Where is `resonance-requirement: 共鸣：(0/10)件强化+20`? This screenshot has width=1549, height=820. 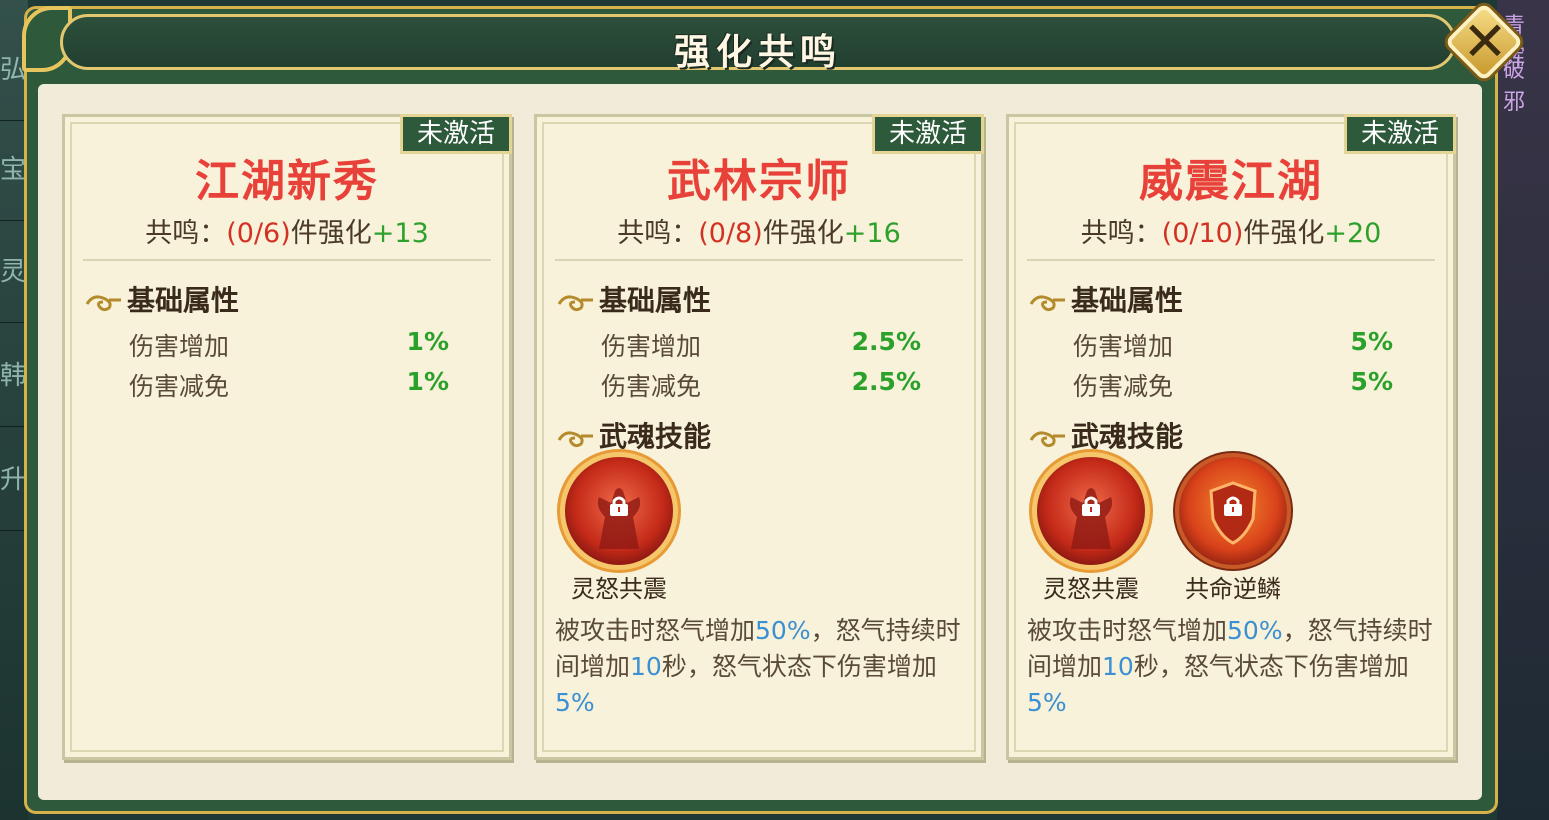
resonance-requirement: 共鸣：(0/10)件强化+20 is located at coordinates (1231, 230).